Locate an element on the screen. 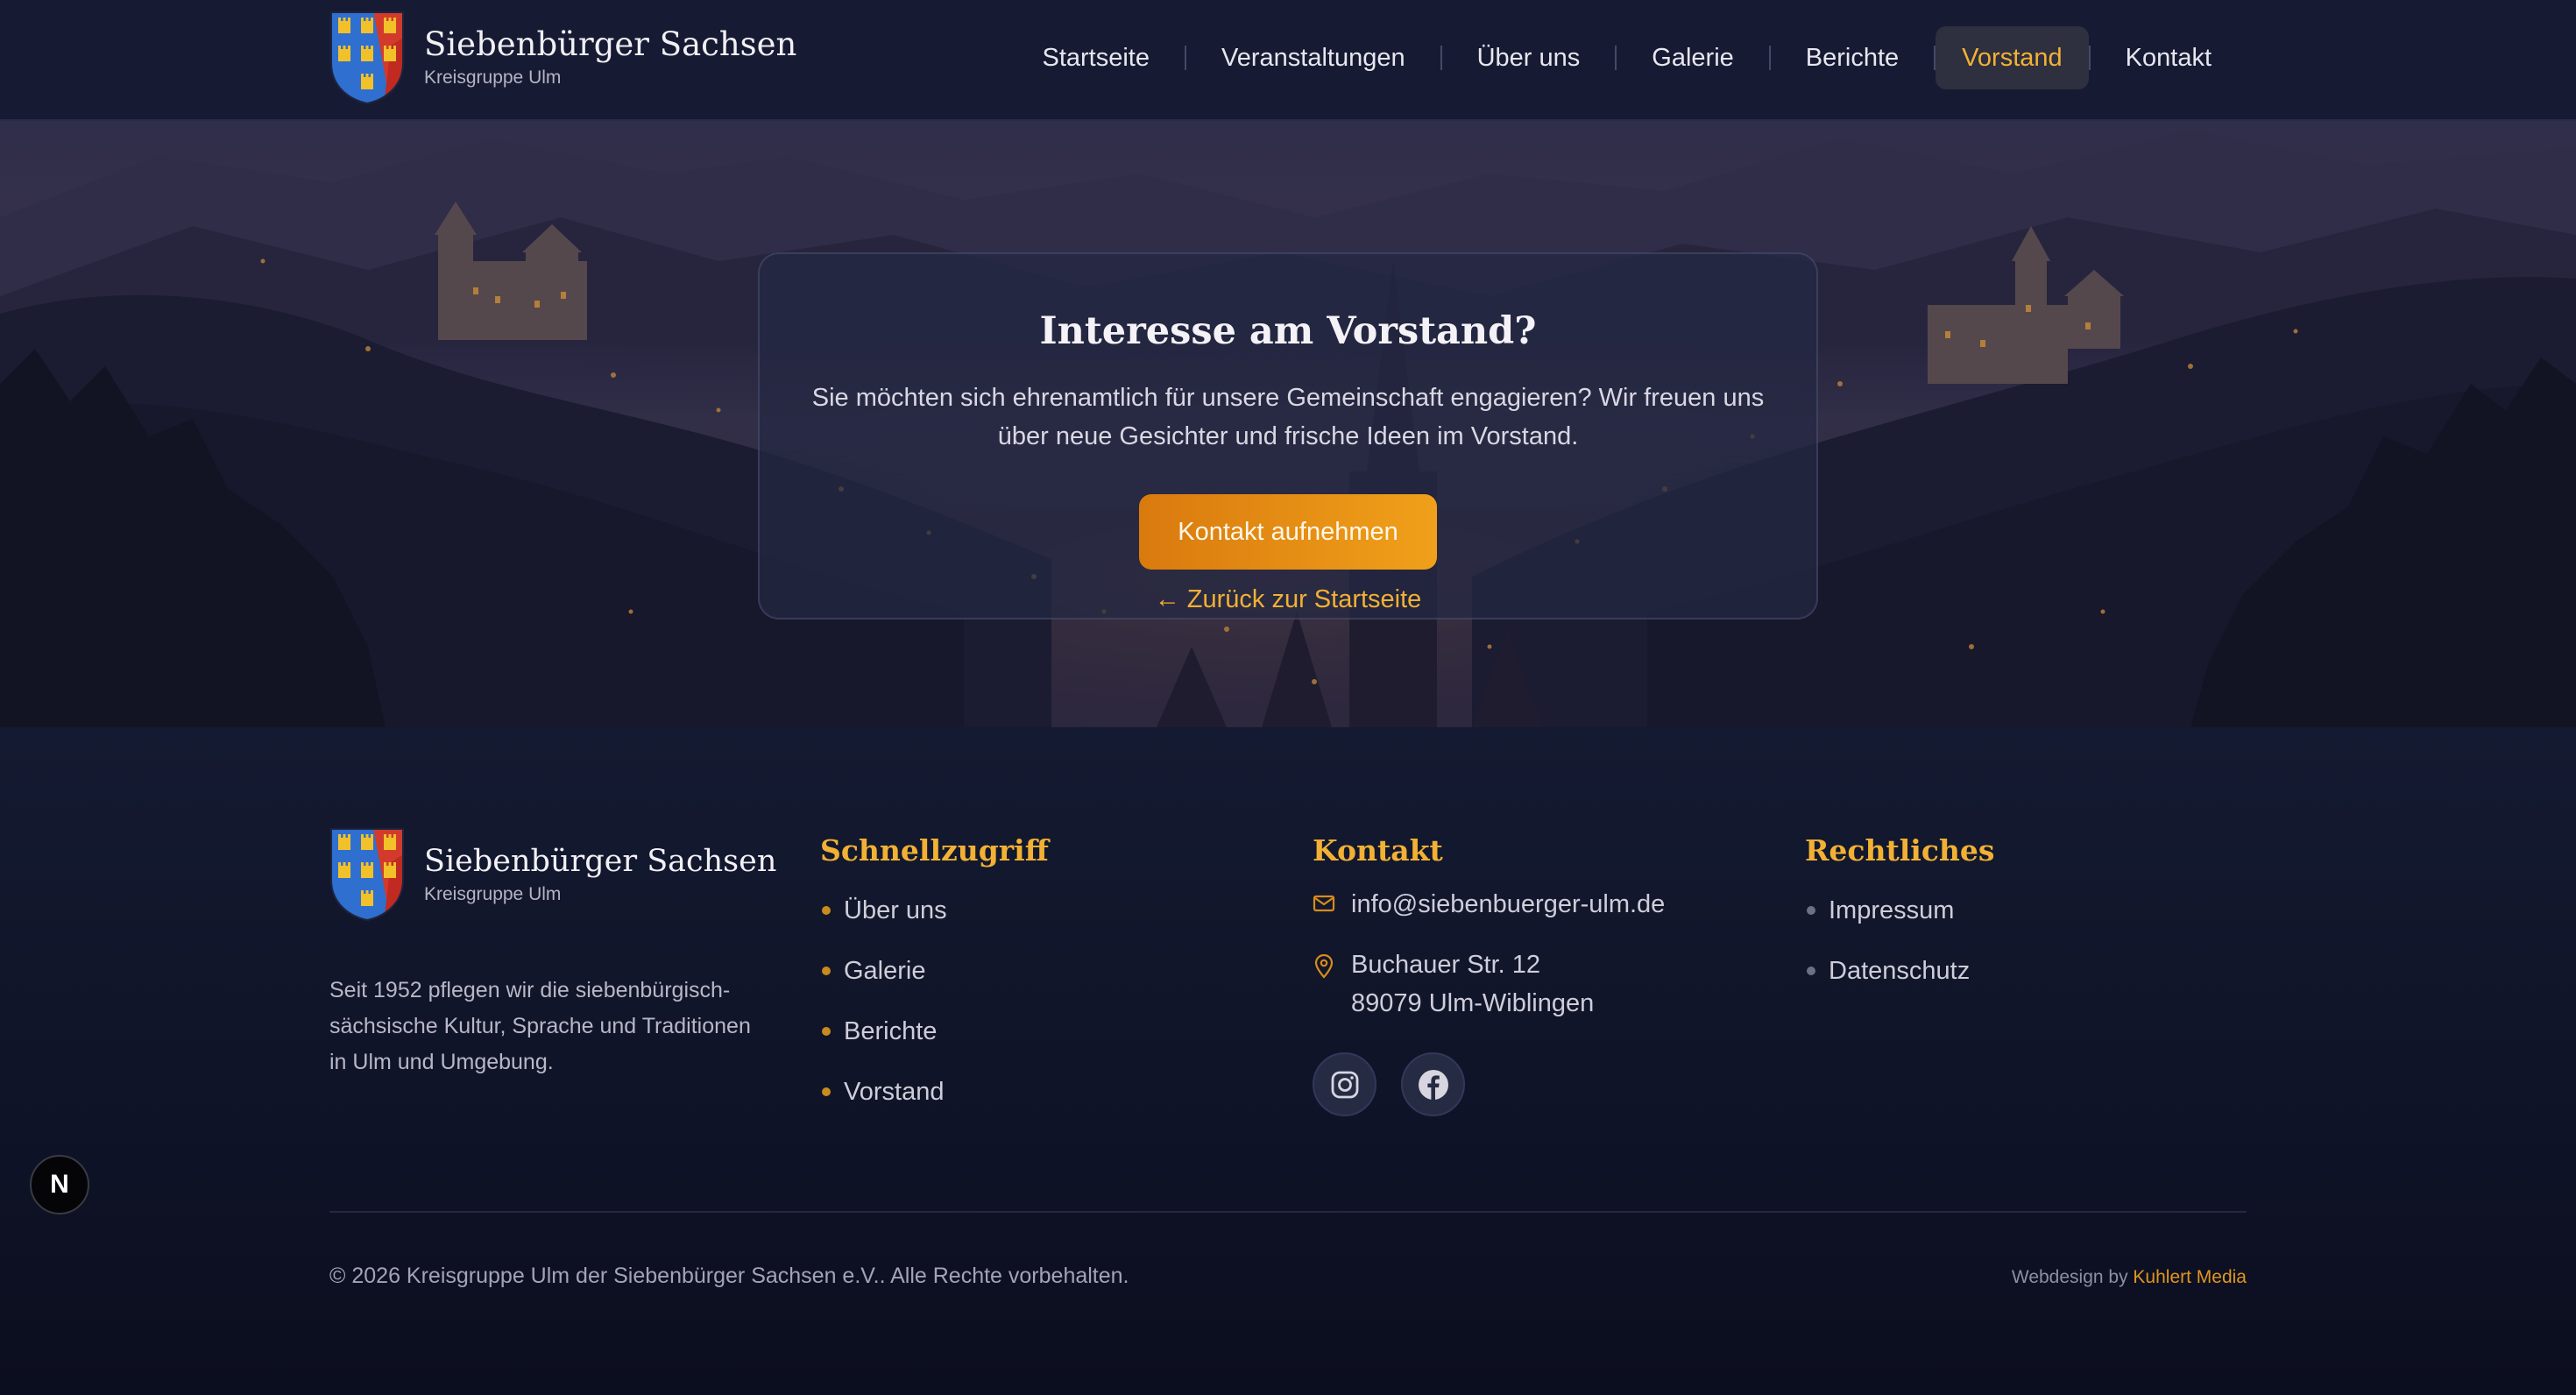 The width and height of the screenshot is (2576, 1395). nav-berichte: Berichte is located at coordinates (1852, 57).